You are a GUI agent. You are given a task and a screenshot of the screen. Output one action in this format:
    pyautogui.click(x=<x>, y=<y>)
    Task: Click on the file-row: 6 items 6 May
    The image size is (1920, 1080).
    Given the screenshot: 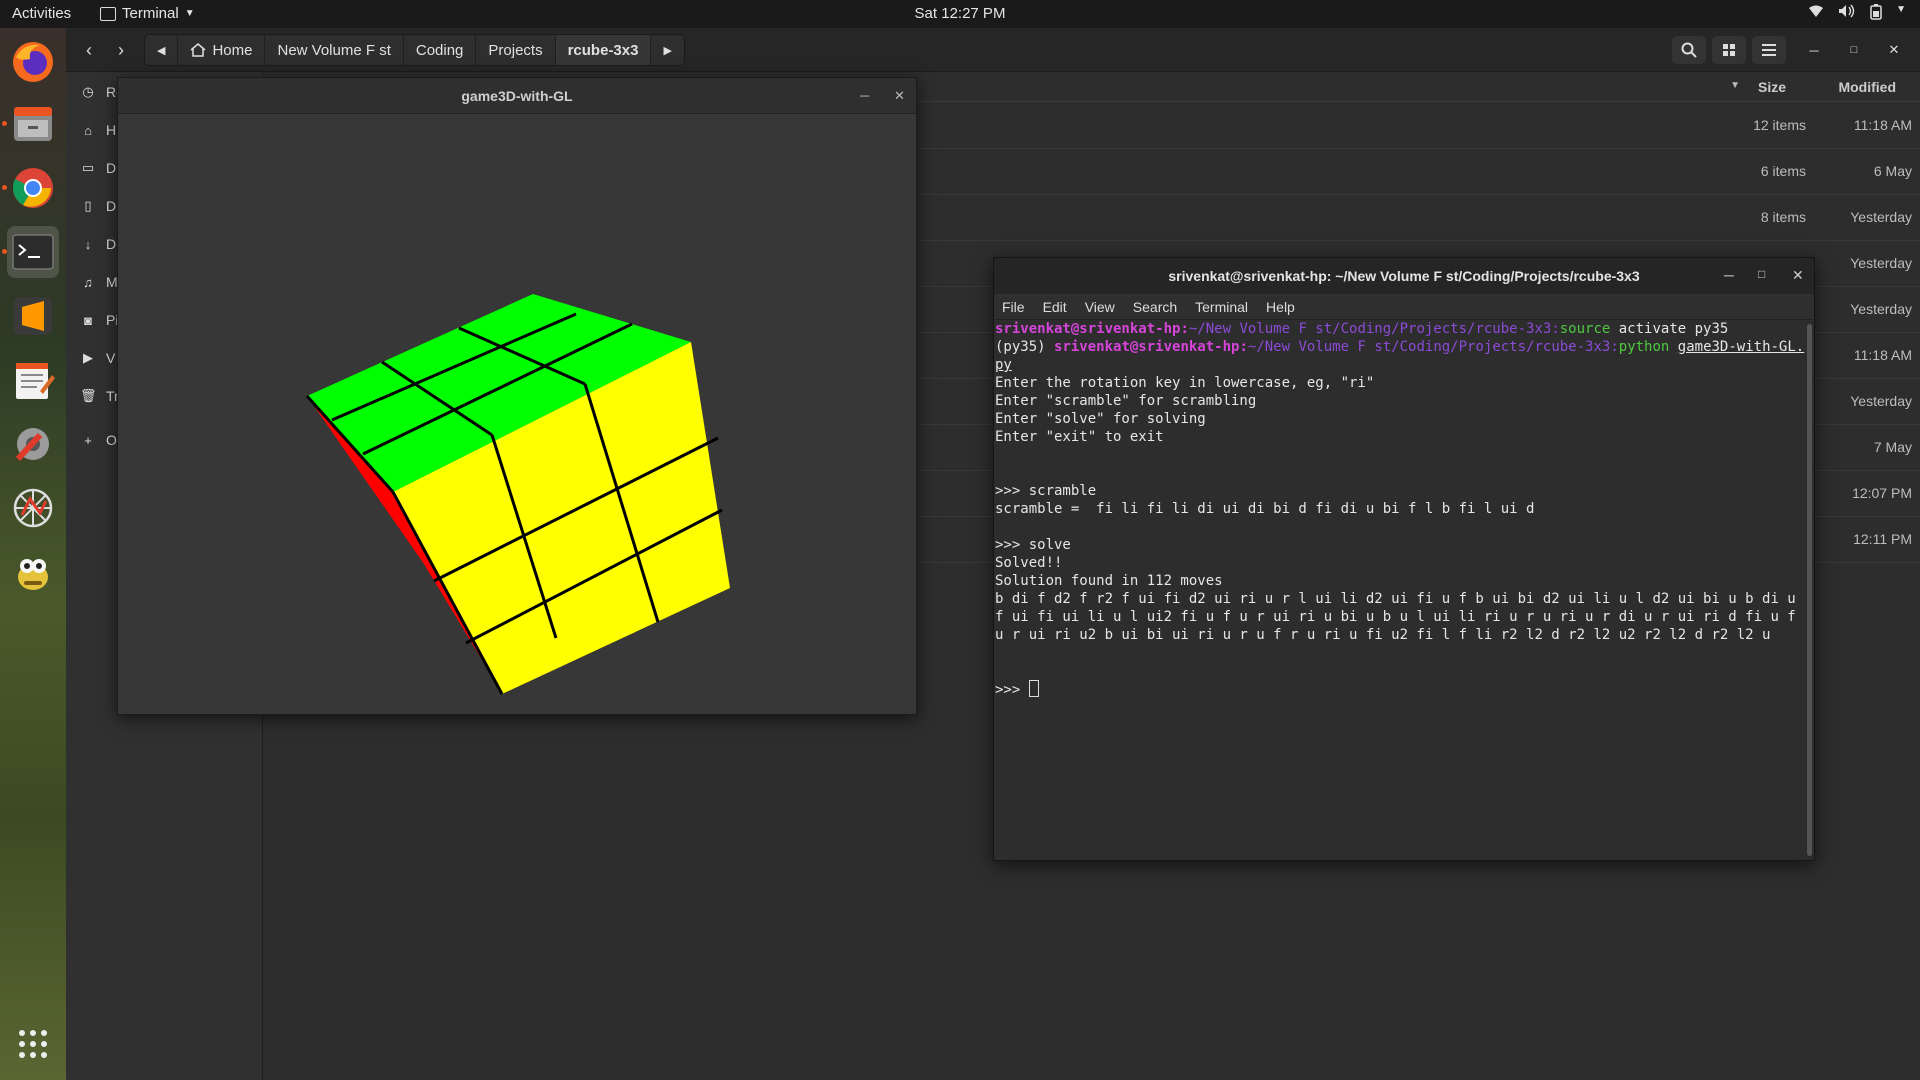 What is the action you would take?
    pyautogui.click(x=1418, y=172)
    